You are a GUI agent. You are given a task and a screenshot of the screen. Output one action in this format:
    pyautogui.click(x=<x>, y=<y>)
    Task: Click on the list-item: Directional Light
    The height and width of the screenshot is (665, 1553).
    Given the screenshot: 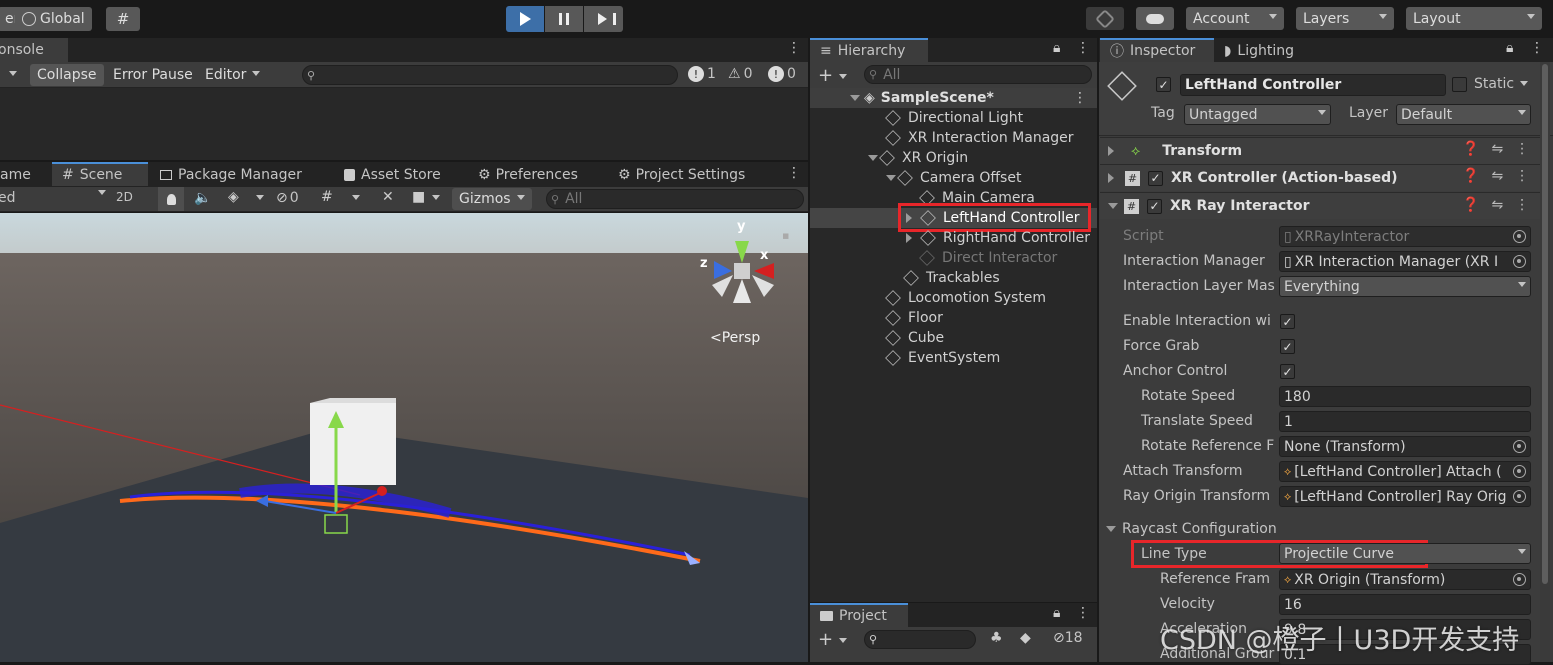 What is the action you would take?
    pyautogui.click(x=954, y=118)
    